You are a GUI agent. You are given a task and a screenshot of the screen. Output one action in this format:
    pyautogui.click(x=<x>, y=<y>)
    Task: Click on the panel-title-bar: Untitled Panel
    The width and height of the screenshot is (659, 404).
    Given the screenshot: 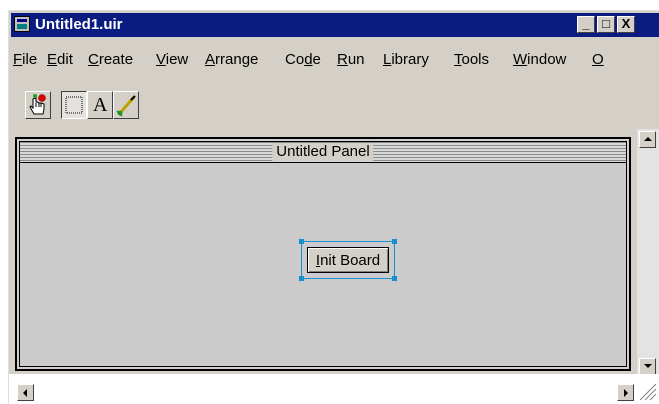 What is the action you would take?
    pyautogui.click(x=323, y=152)
    